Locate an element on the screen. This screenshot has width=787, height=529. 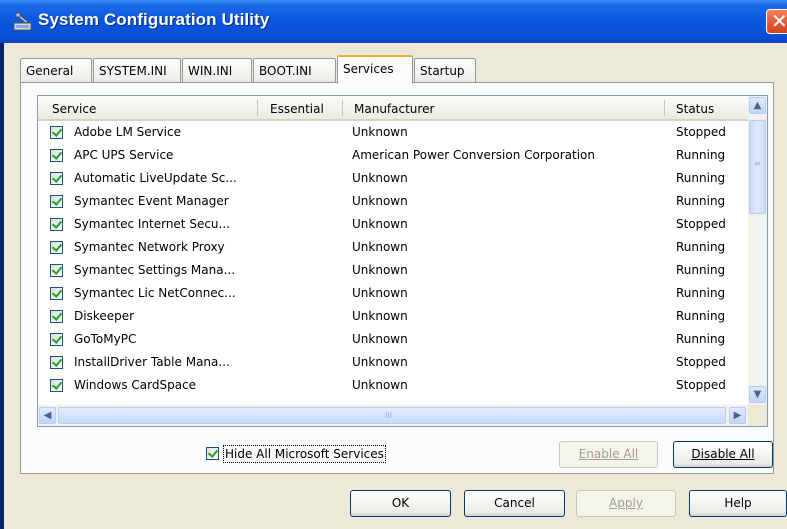
grip-icon: III is located at coordinates (389, 415).